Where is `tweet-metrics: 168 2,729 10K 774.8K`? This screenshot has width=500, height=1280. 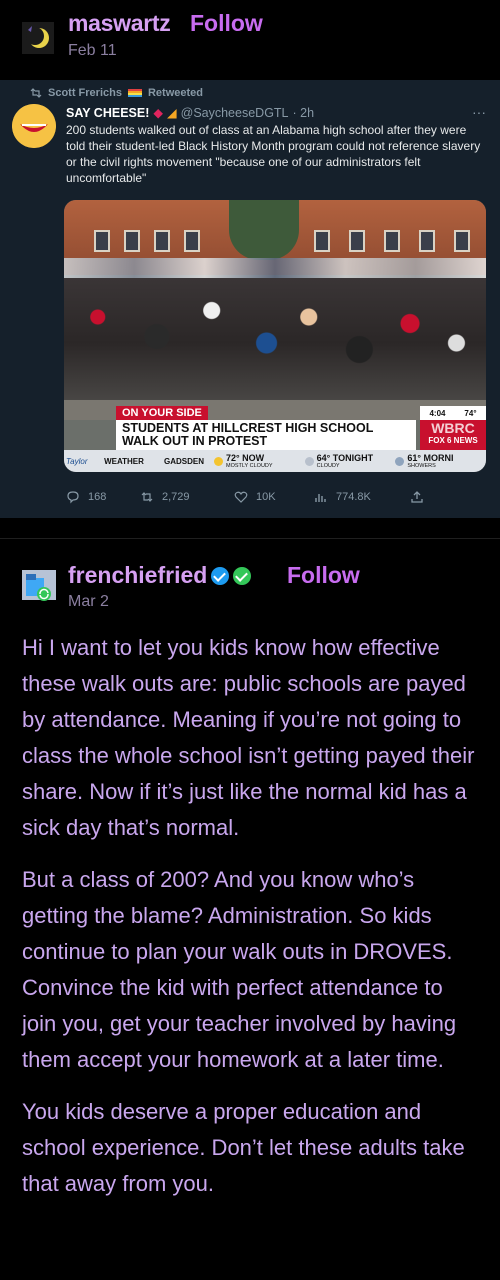
tweet-metrics: 168 2,729 10K 774.8K is located at coordinates (276, 497).